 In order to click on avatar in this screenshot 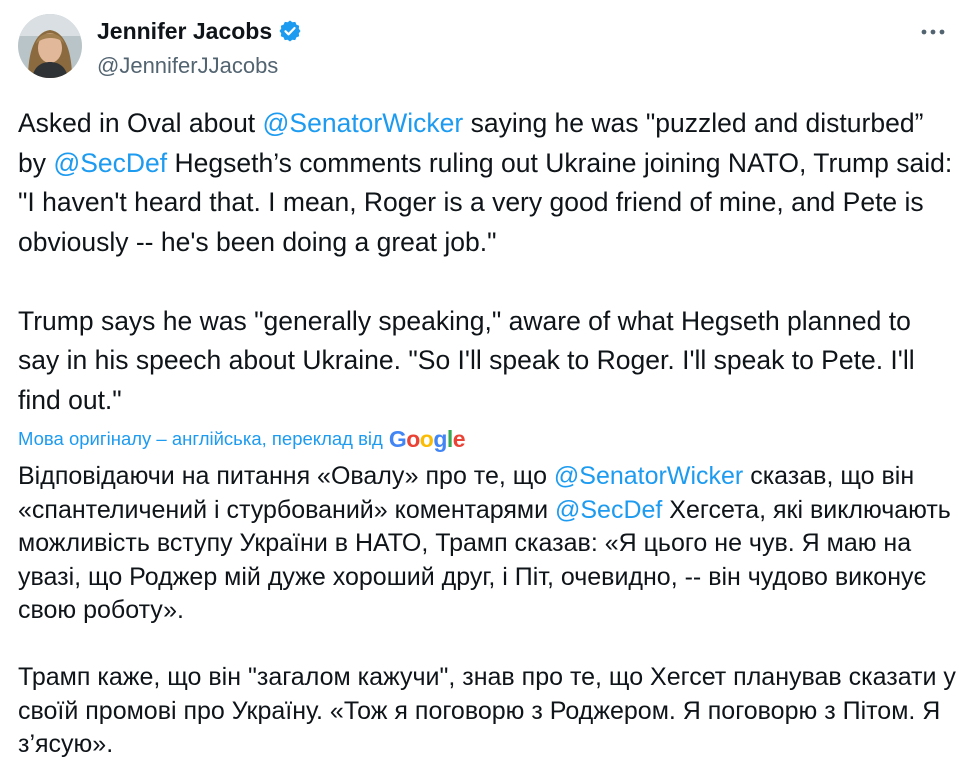, I will do `click(50, 46)`.